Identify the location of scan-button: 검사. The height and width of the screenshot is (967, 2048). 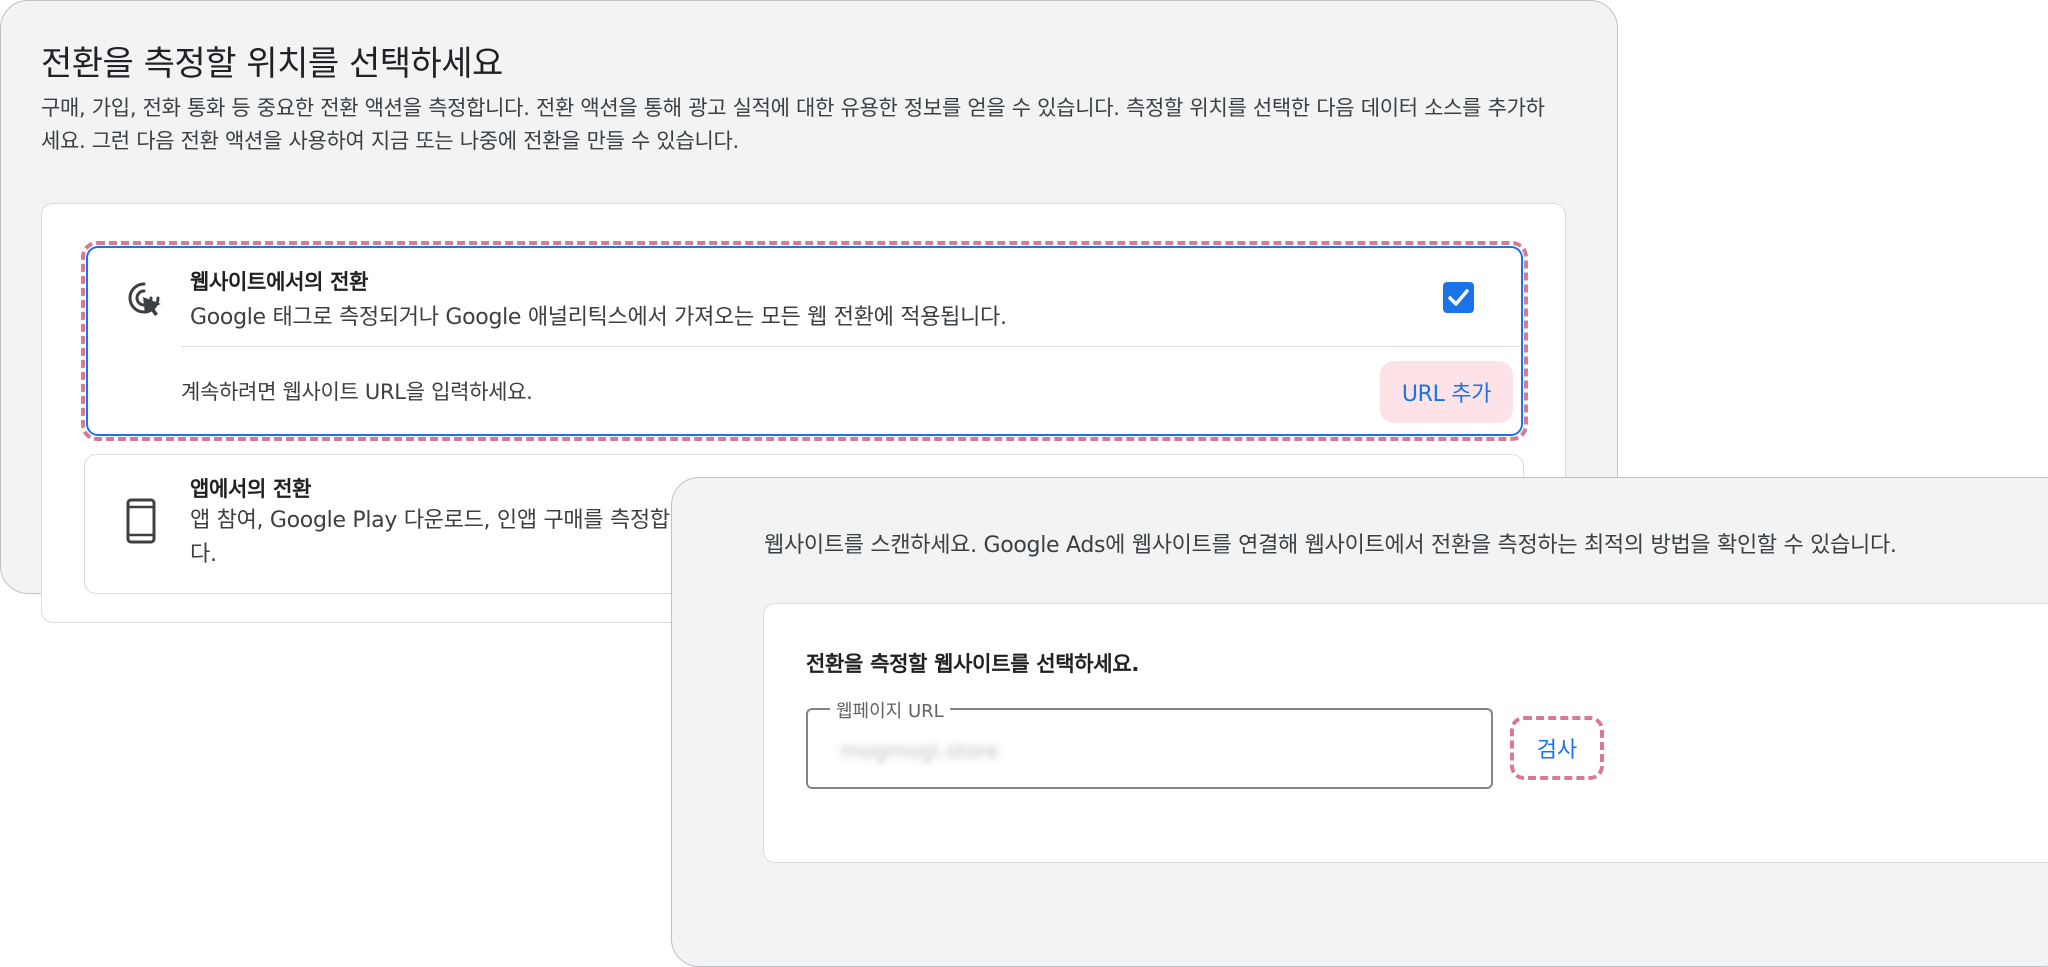
(1557, 748).